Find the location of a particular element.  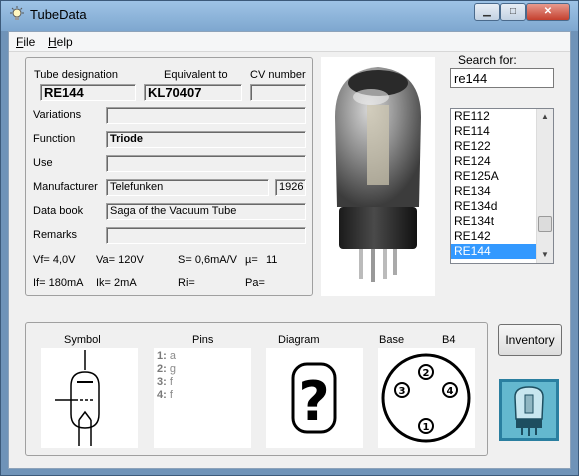

svg-text: 4 is located at coordinates (450, 391).